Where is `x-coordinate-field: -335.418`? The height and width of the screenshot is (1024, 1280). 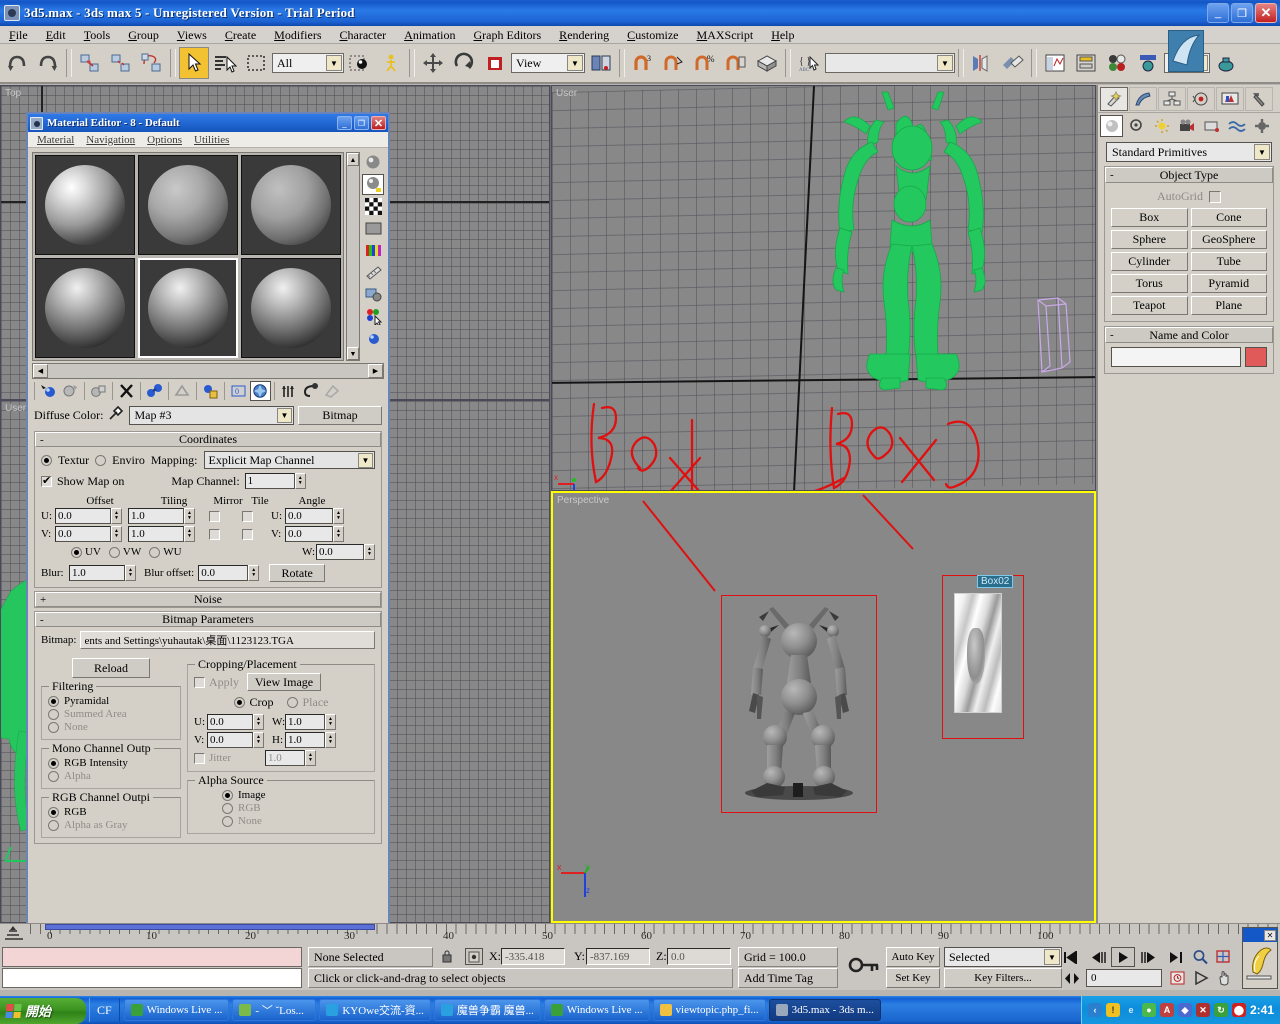 x-coordinate-field: -335.418 is located at coordinates (533, 956).